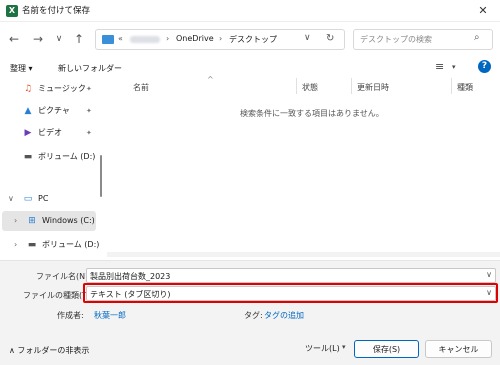  Describe the element at coordinates (28, 133) in the screenshot. I see `videos-icon: ▶` at that location.